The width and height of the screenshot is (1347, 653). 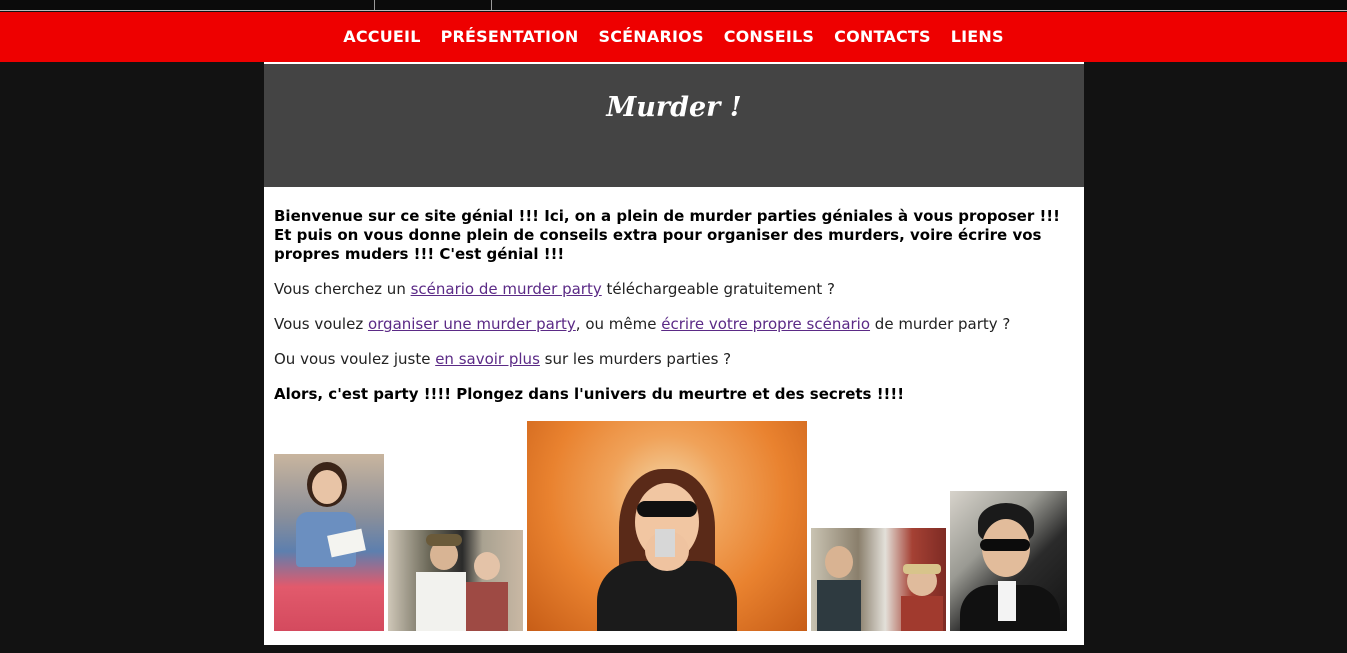 I want to click on text: sur les murders parties ?, so click(x=635, y=359).